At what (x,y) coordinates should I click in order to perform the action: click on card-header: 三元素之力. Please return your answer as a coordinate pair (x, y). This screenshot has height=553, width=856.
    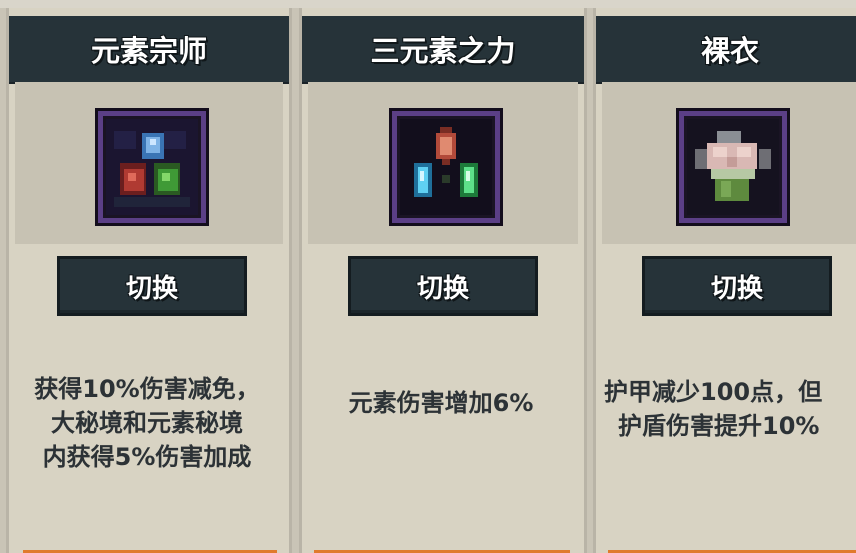
    Looking at the image, I should click on (443, 50).